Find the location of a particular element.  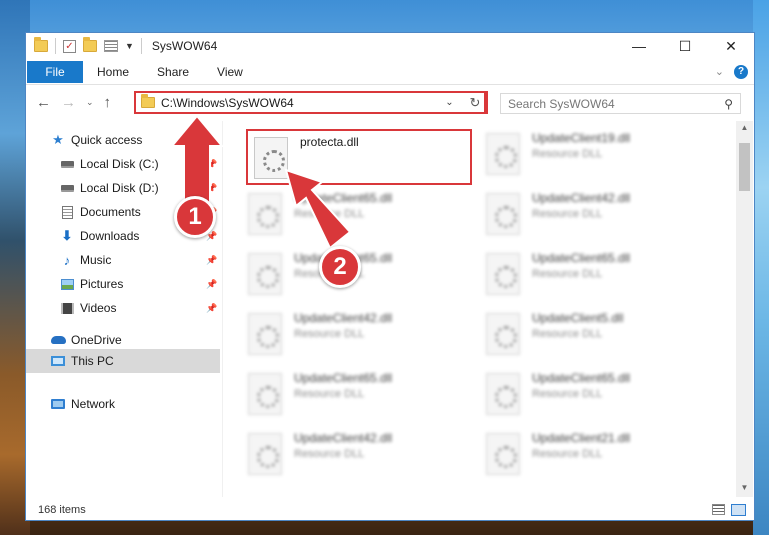

sidebar-item-quick-access: ★ Quick access is located at coordinates (123, 140).